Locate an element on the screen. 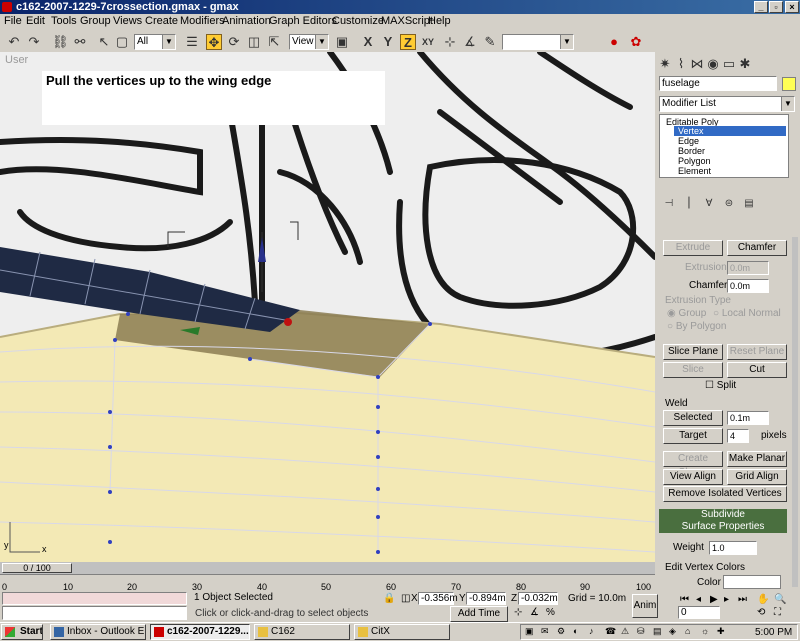  axis-z-button: Z is located at coordinates (408, 42).